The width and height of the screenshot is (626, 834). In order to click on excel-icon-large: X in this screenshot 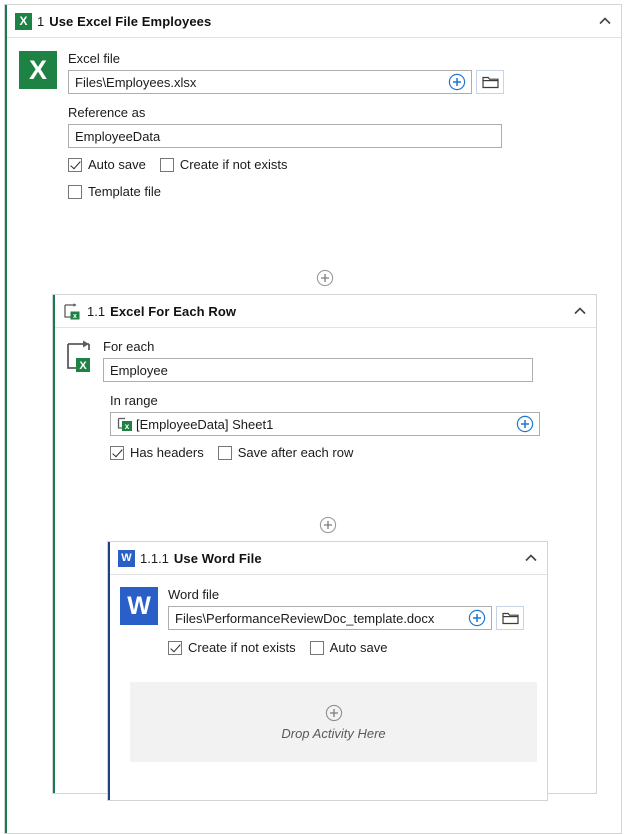, I will do `click(38, 70)`.